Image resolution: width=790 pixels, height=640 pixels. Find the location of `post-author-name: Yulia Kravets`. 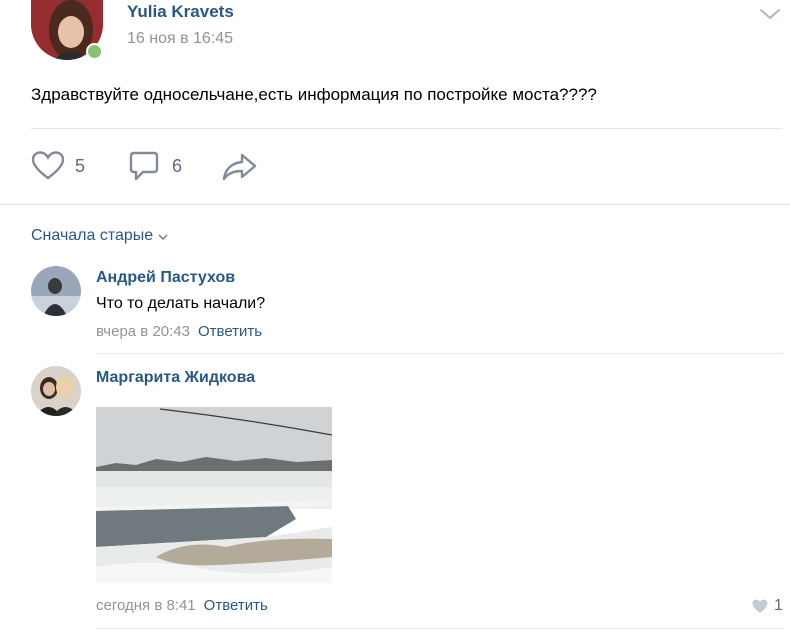

post-author-name: Yulia Kravets is located at coordinates (180, 12).